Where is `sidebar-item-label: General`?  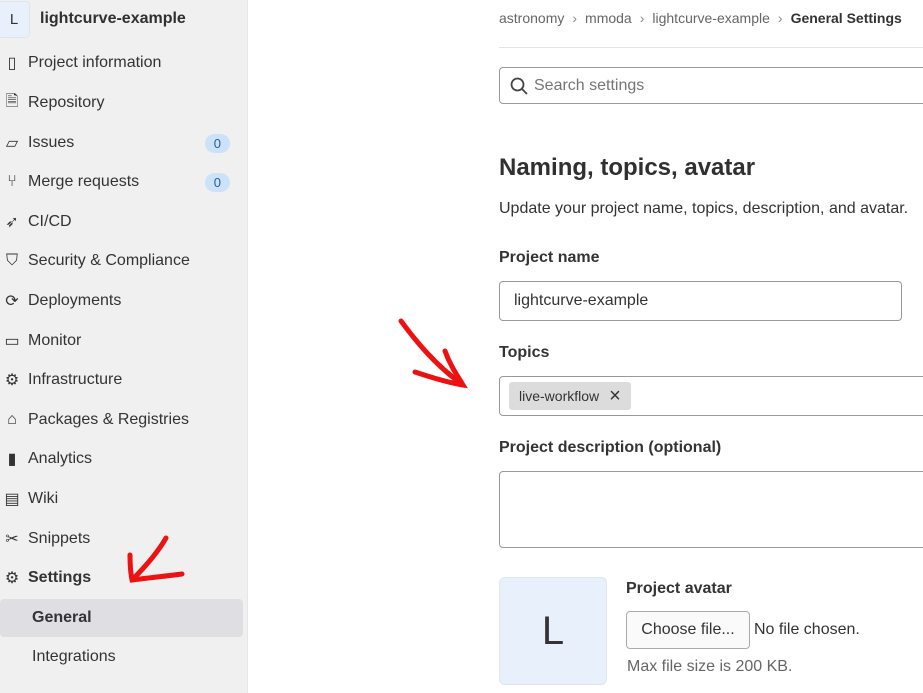
sidebar-item-label: General is located at coordinates (62, 617).